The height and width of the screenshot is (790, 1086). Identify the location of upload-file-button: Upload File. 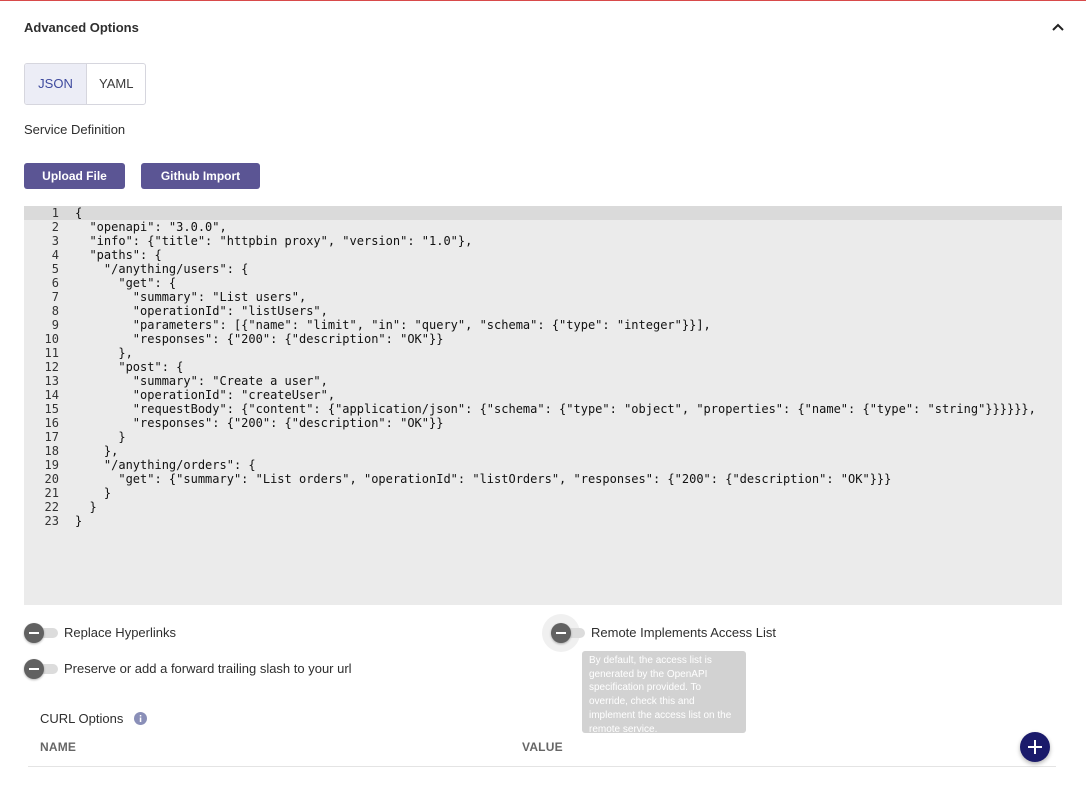
(74, 176).